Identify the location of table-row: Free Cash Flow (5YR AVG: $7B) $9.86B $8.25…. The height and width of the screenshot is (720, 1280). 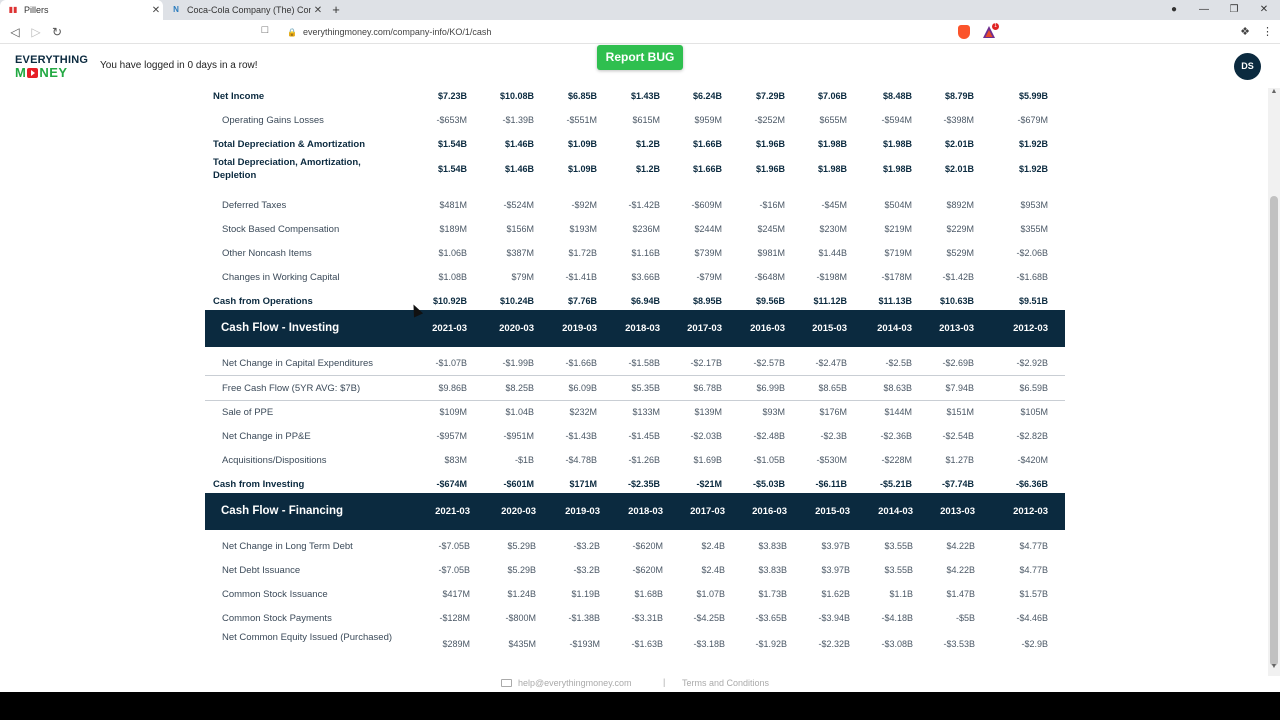
(635, 389).